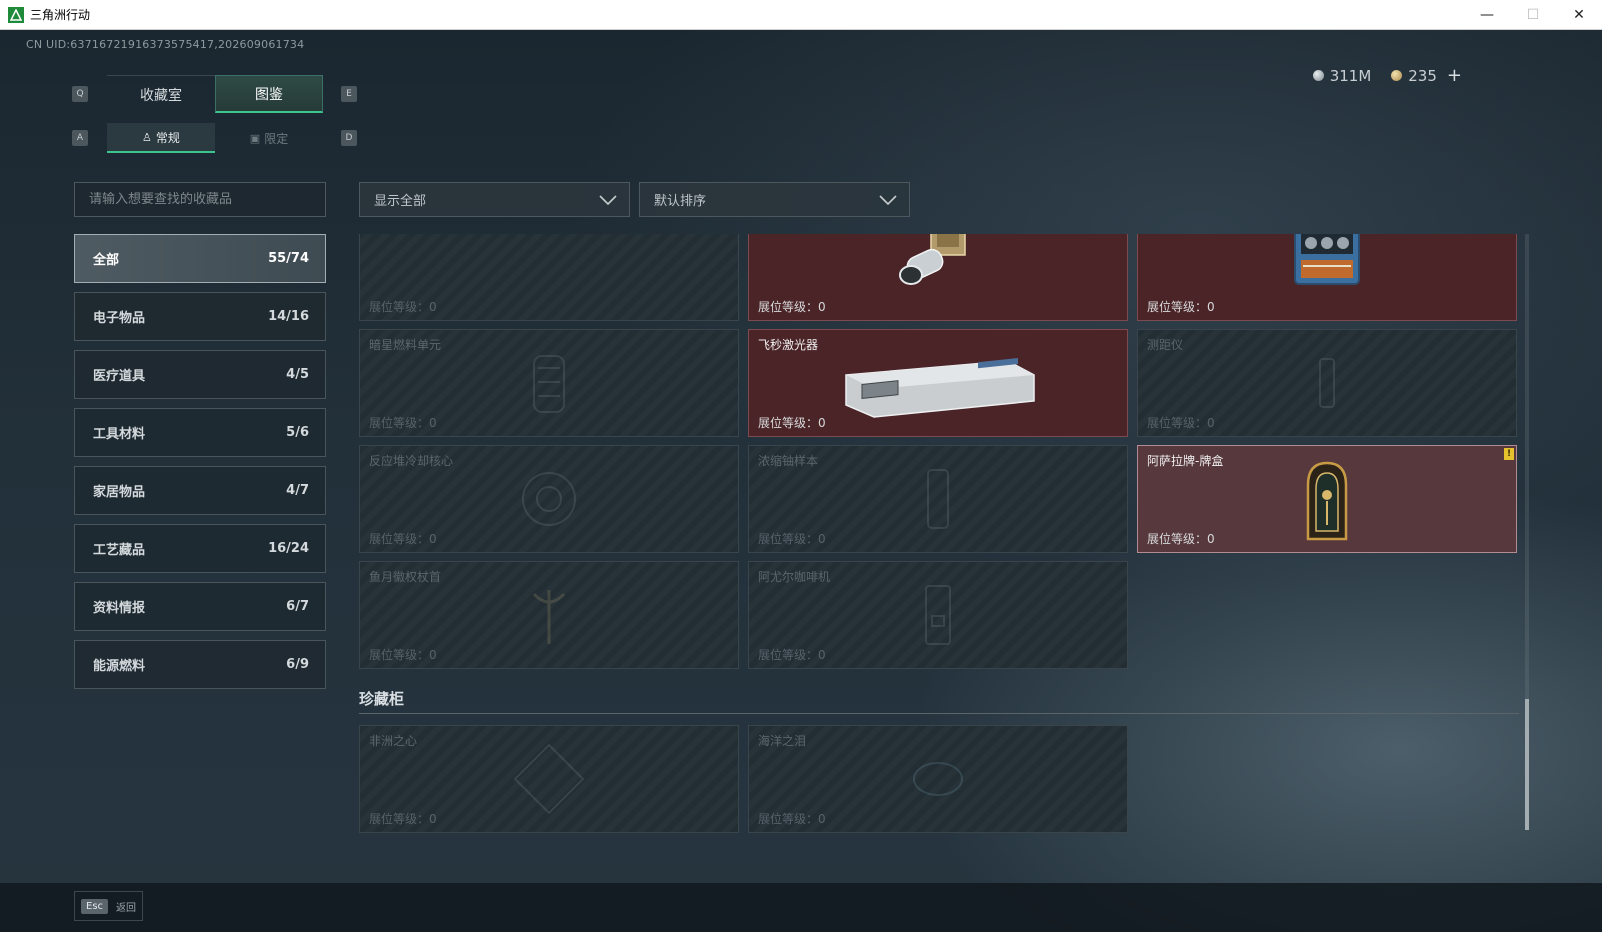  What do you see at coordinates (288, 316) in the screenshot?
I see `category-count: 14/16` at bounding box center [288, 316].